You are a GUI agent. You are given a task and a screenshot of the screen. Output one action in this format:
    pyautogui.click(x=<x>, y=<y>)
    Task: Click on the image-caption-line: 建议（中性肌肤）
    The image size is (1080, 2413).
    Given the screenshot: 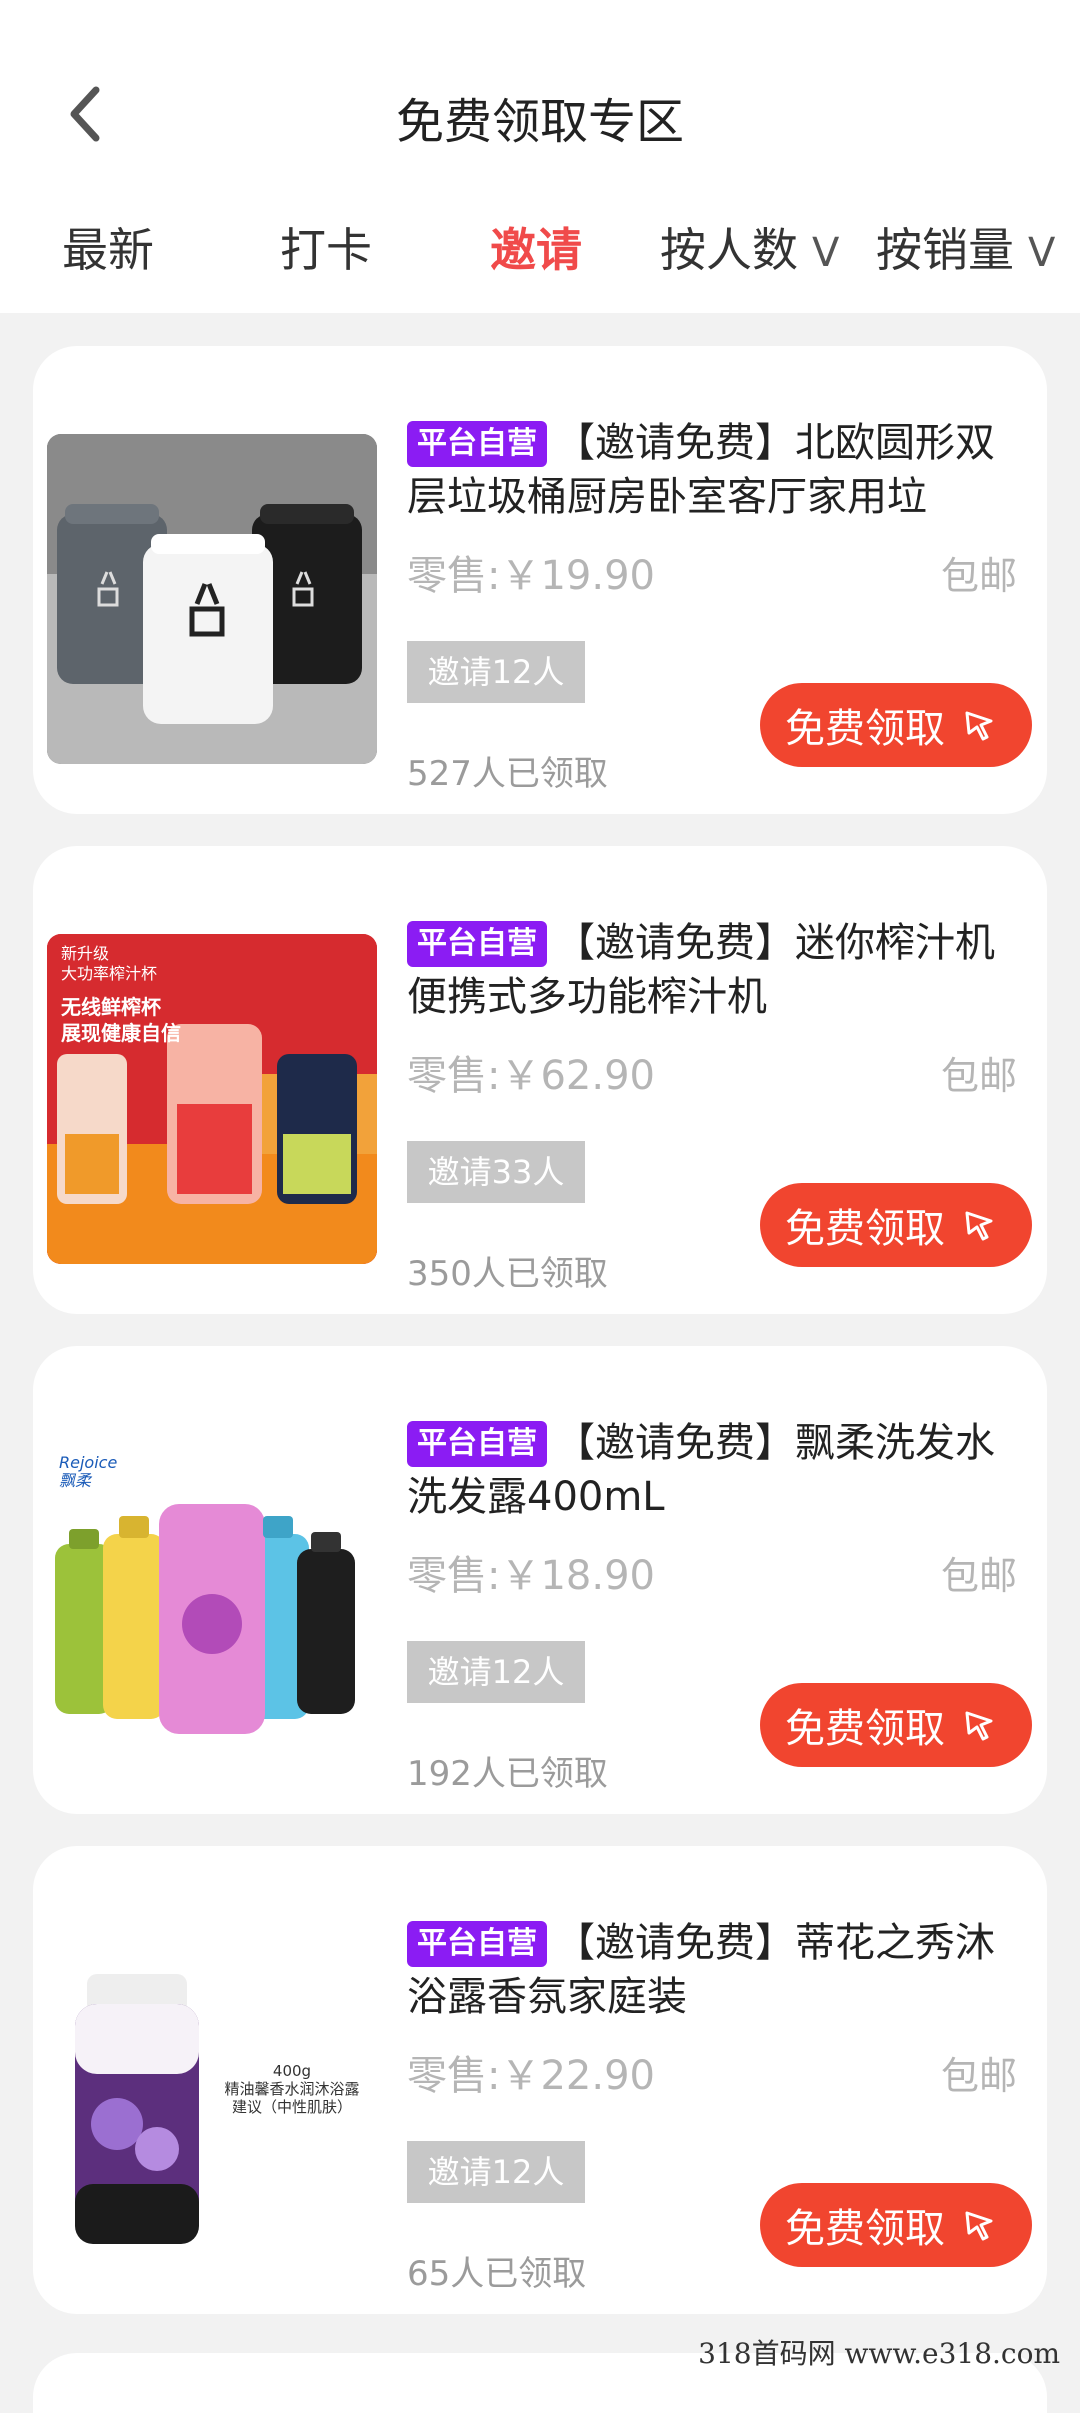 What is the action you would take?
    pyautogui.click(x=291, y=2107)
    